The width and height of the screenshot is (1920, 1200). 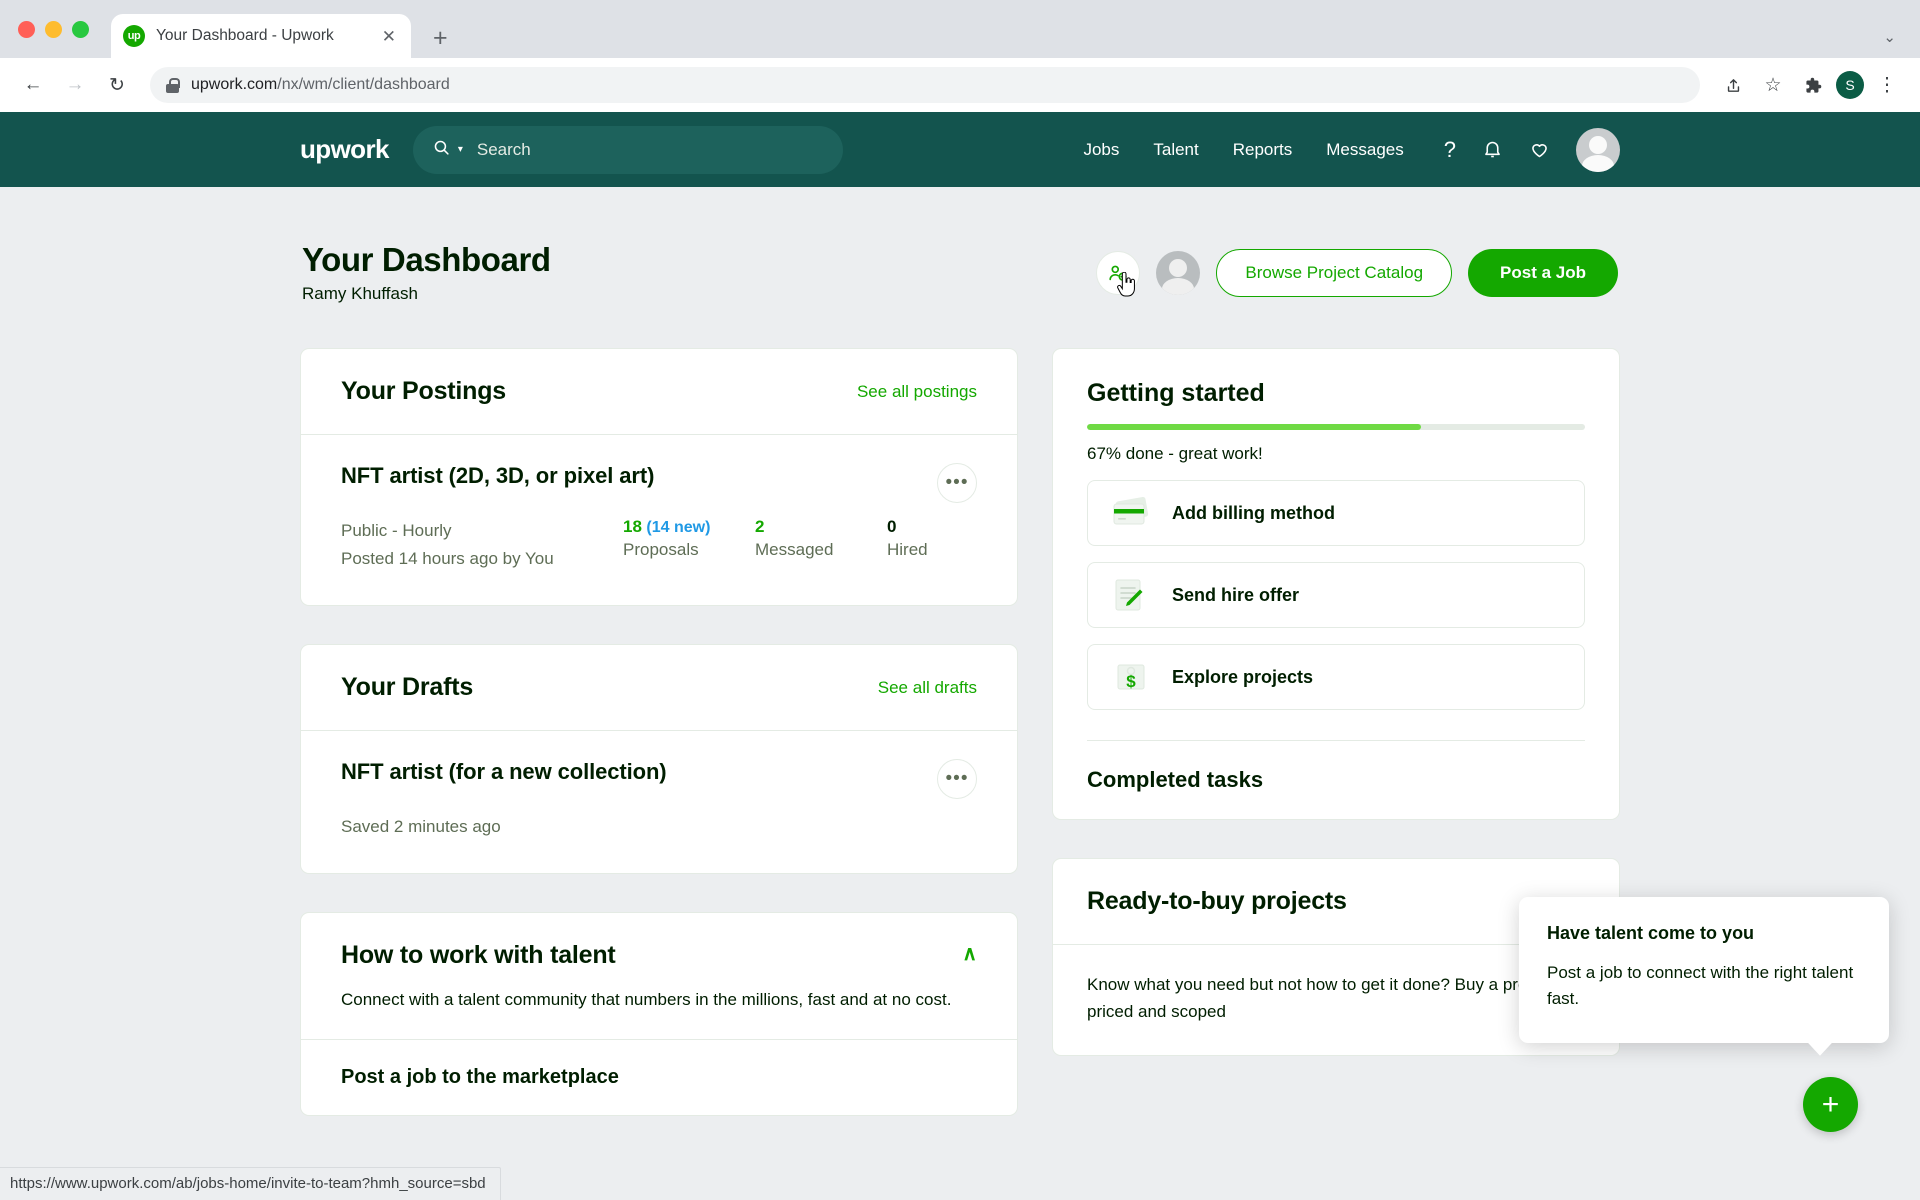 I want to click on invite-team-button, so click(x=1118, y=274).